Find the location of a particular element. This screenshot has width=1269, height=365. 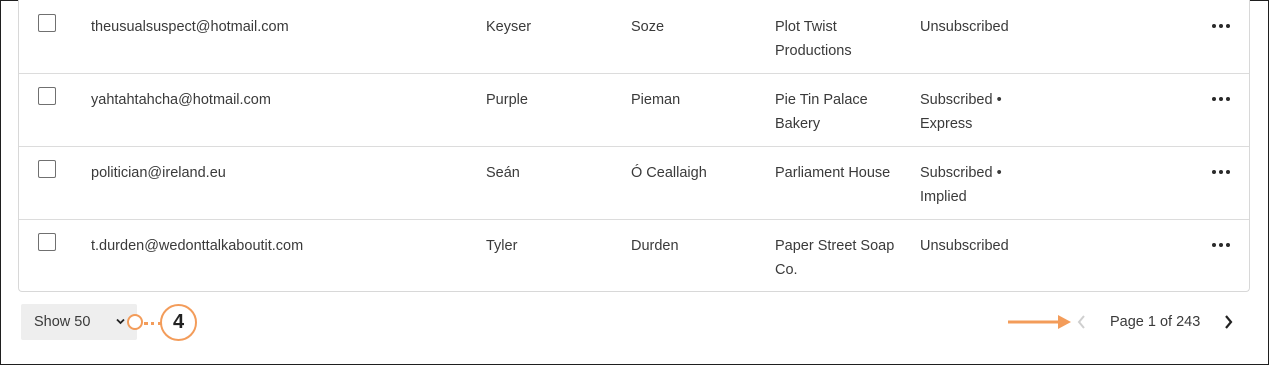

arrow-right-icon is located at coordinates (1039, 322).